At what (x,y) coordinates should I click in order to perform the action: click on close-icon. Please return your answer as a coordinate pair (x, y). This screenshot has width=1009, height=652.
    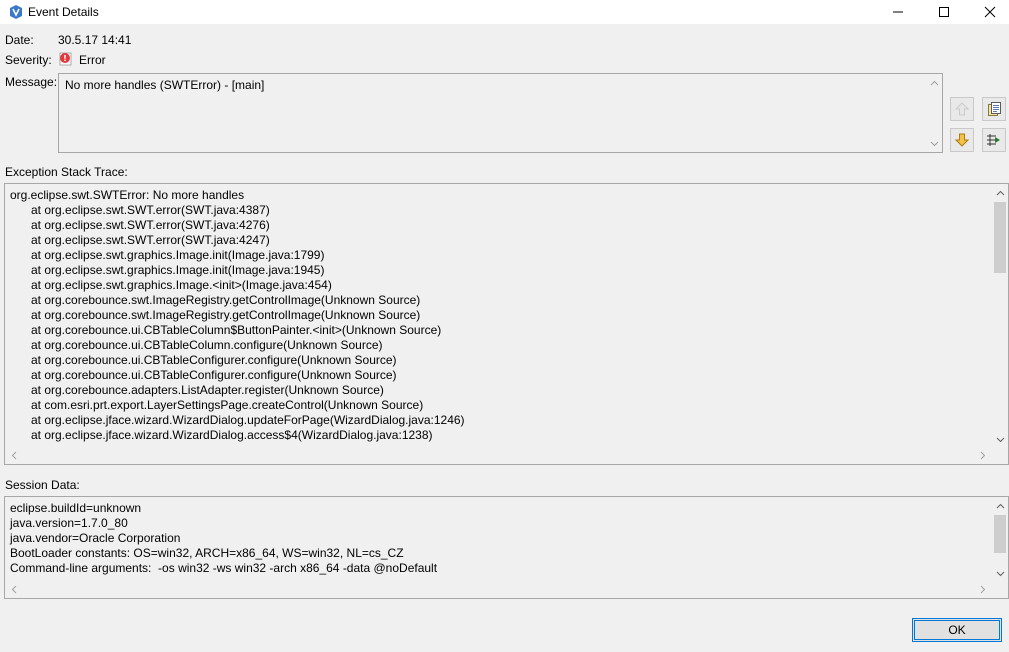
    Looking at the image, I should click on (990, 12).